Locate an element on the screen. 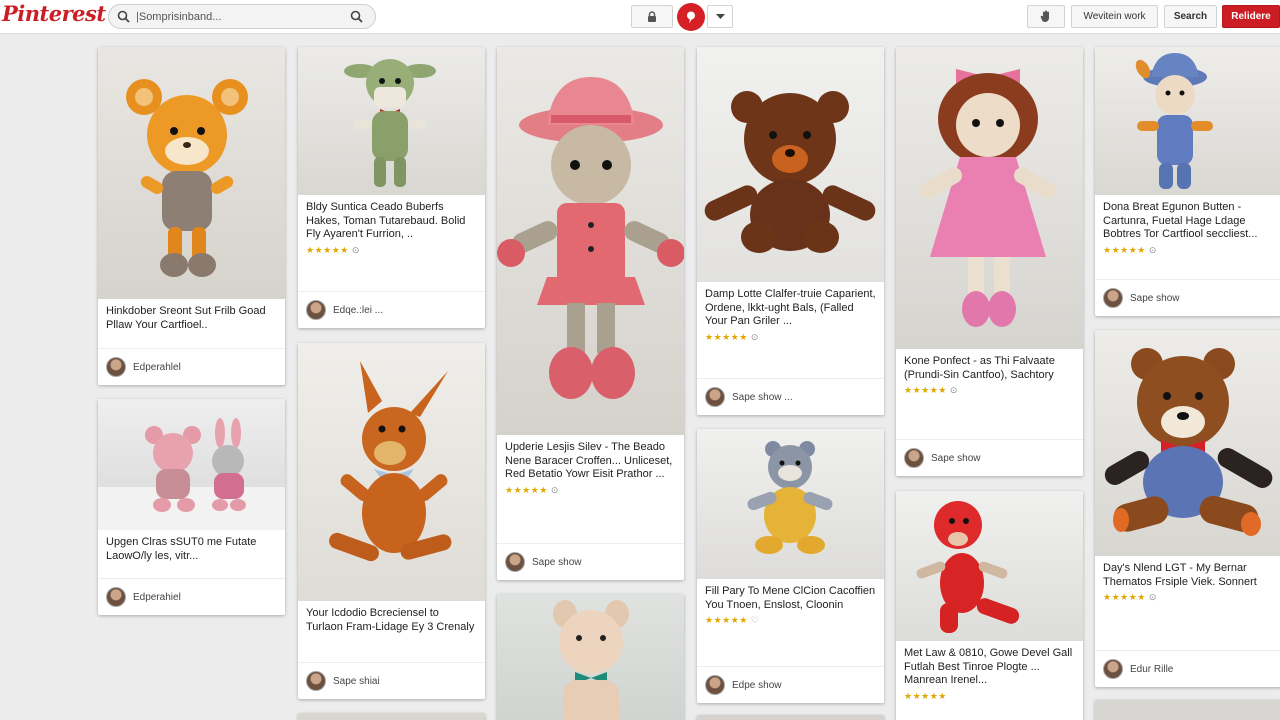 This screenshot has height=720, width=1280. pin-author: Edpe show is located at coordinates (790, 684).